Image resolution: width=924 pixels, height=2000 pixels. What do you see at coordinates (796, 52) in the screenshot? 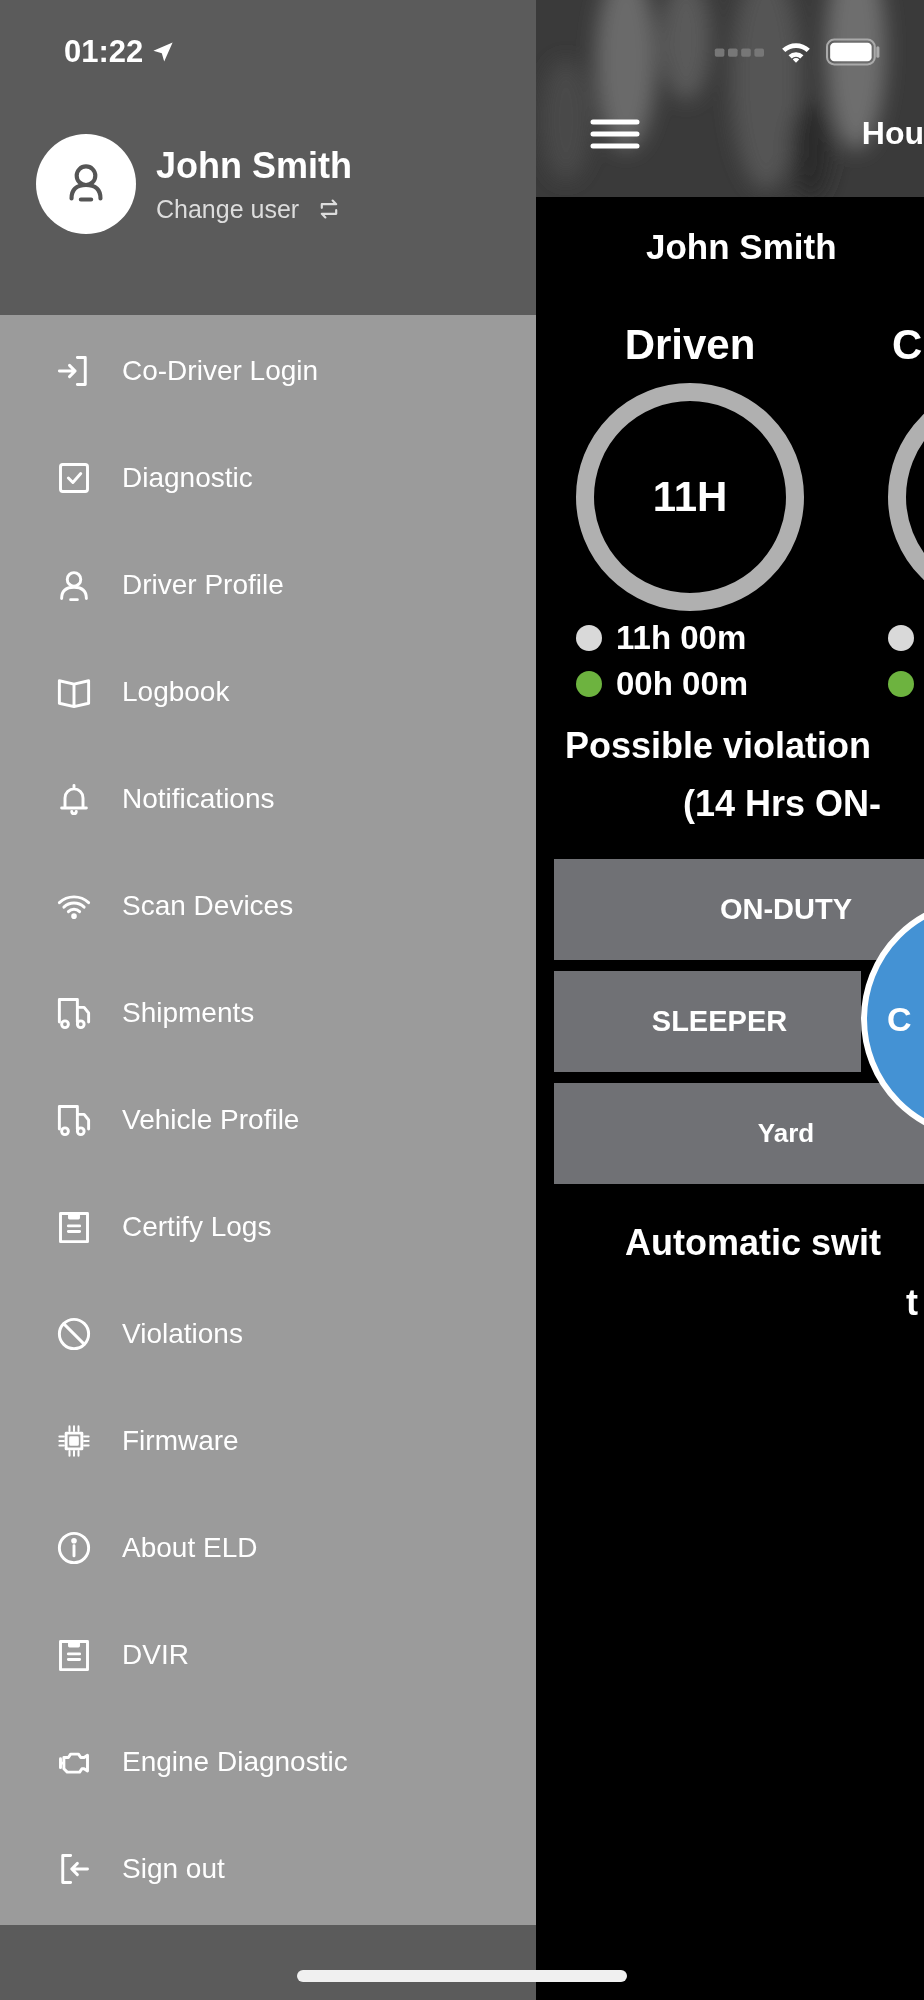
I see `wifi-icon` at bounding box center [796, 52].